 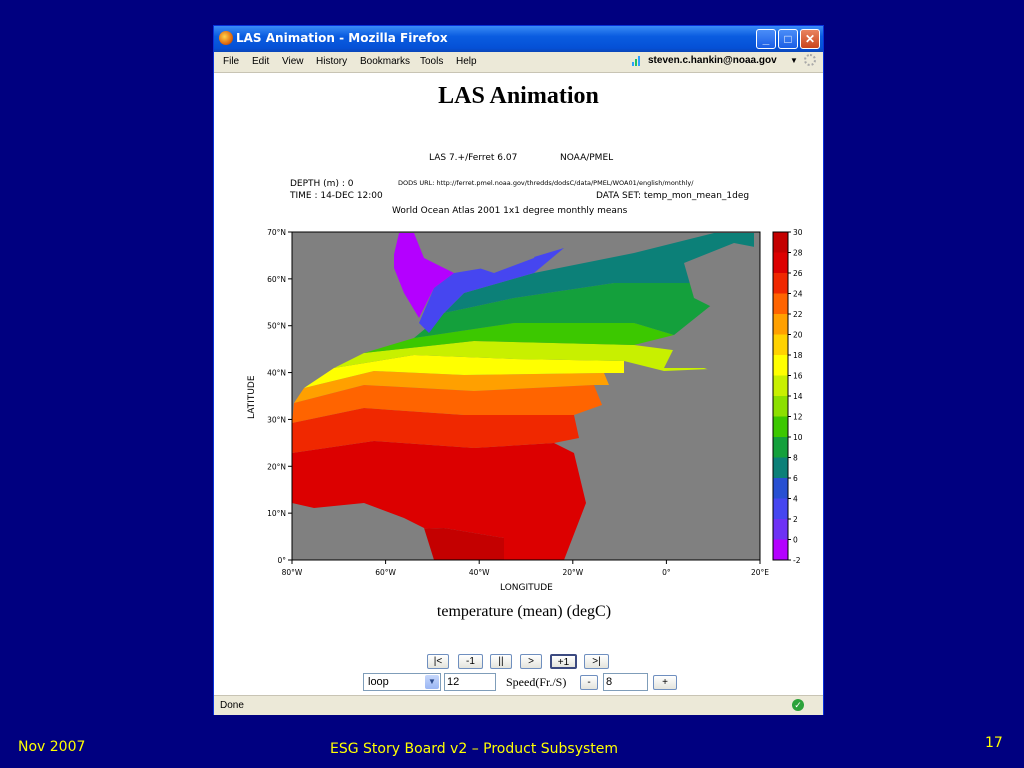 I want to click on window-title: LAS Animation - Mozilla Firefox, so click(x=342, y=38).